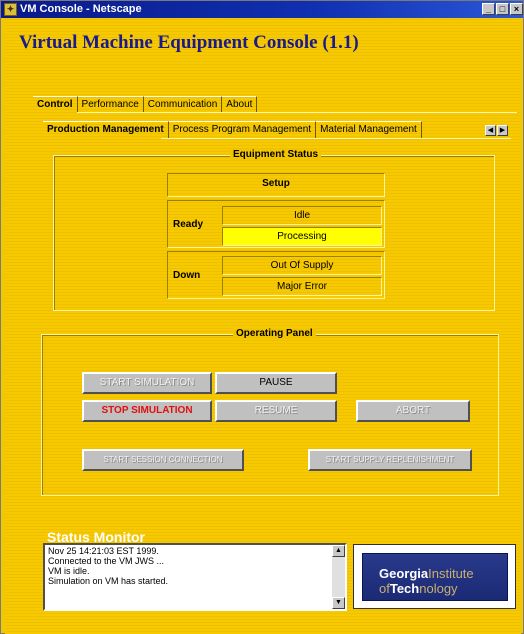 The image size is (524, 634). Describe the element at coordinates (516, 9) in the screenshot. I see `close-button: ×` at that location.